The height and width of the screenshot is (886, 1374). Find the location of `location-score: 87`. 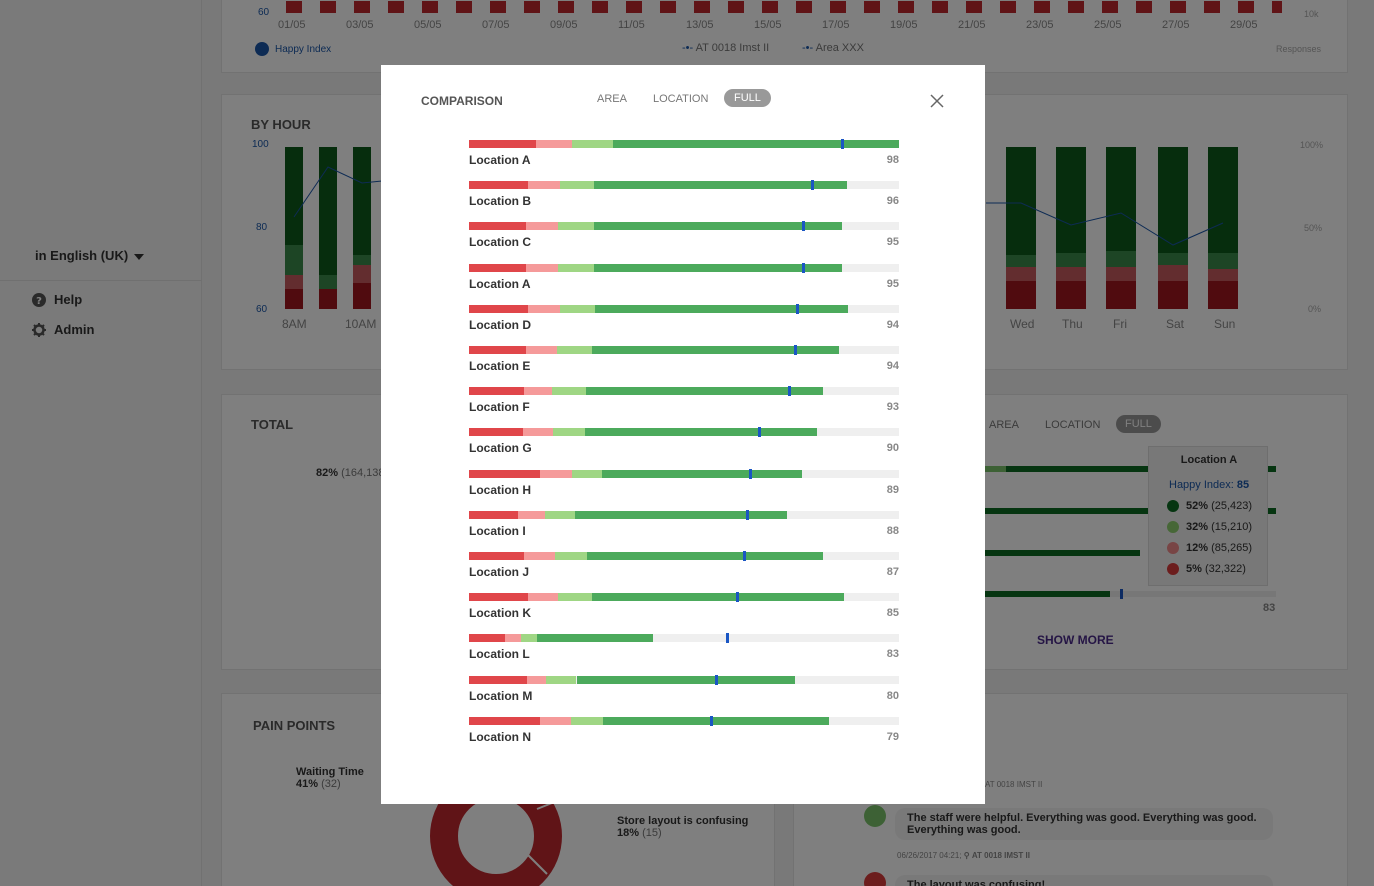

location-score: 87 is located at coordinates (892, 572).